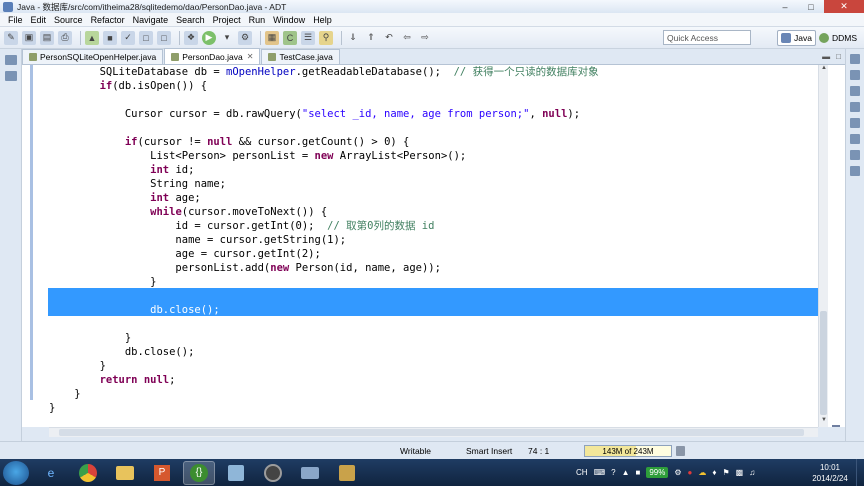 The width and height of the screenshot is (864, 486). I want to click on menu-search: Search, so click(190, 20).